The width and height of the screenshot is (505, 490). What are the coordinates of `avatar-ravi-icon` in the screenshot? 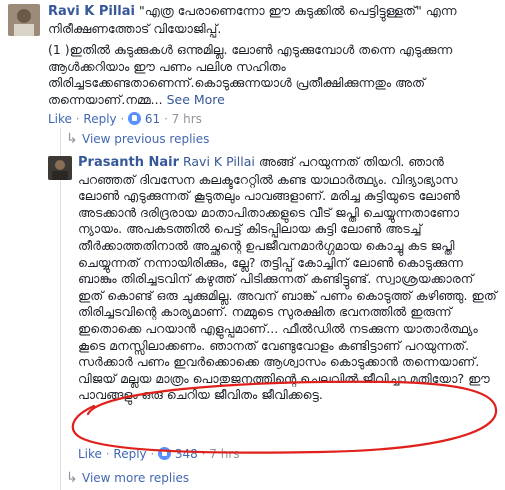 It's located at (24, 20).